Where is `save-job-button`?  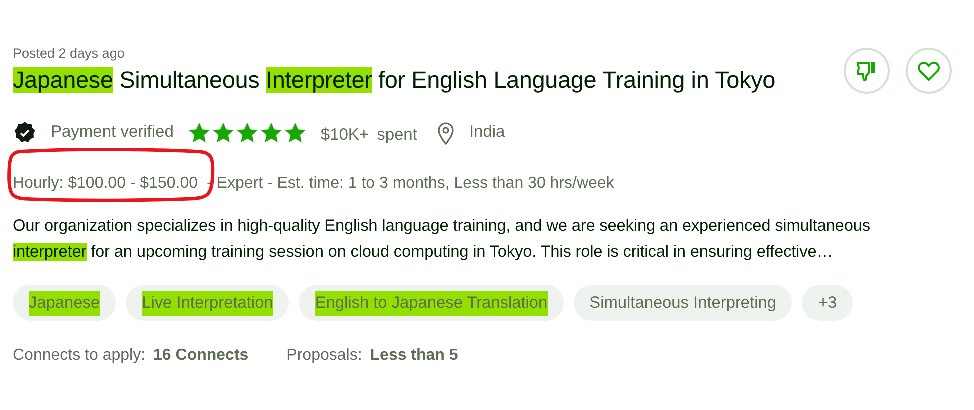 save-job-button is located at coordinates (929, 71).